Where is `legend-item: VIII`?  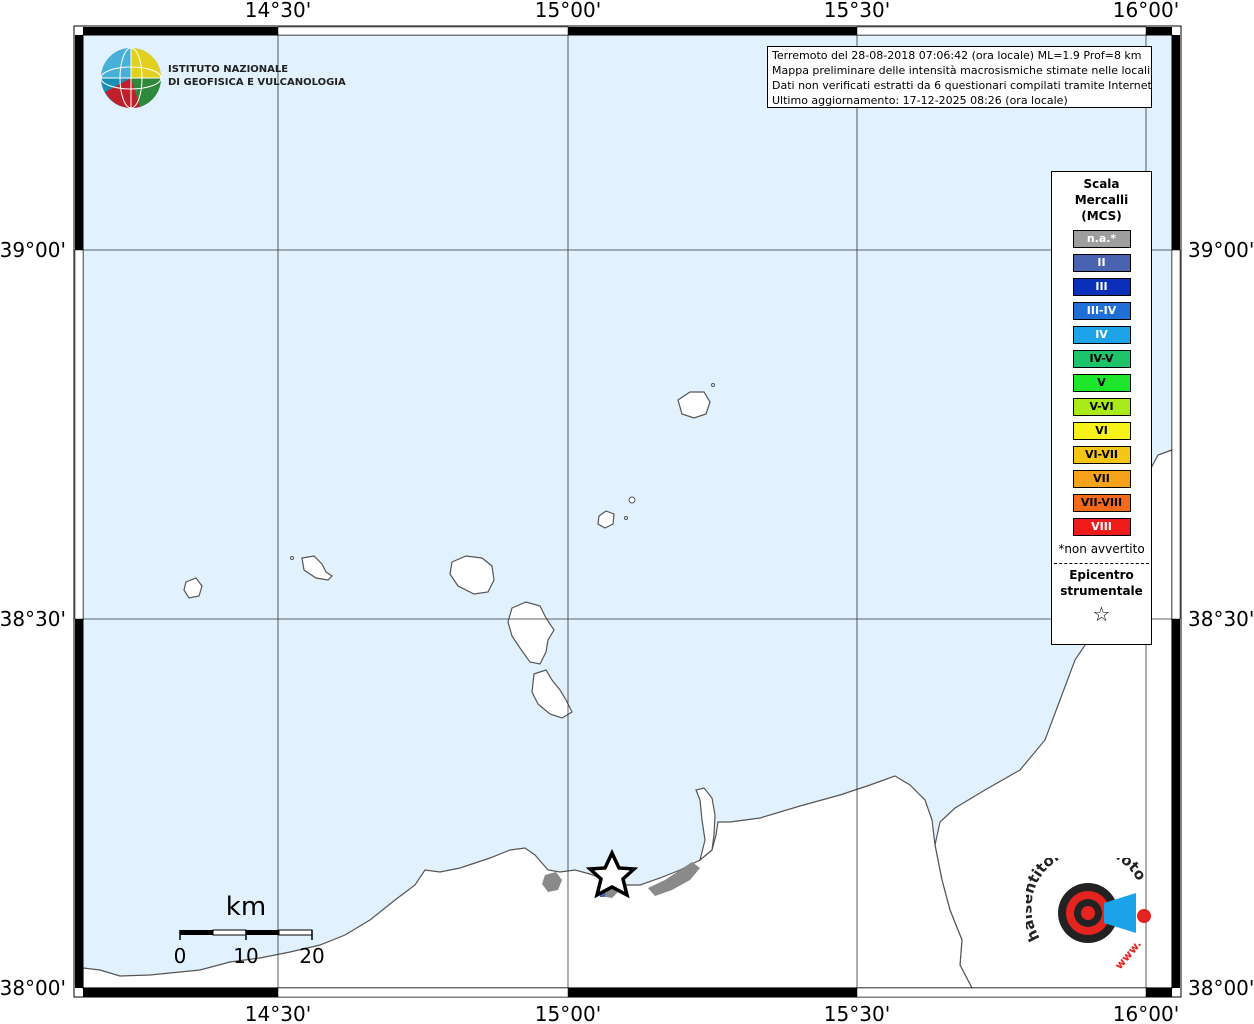 legend-item: VIII is located at coordinates (1101, 527).